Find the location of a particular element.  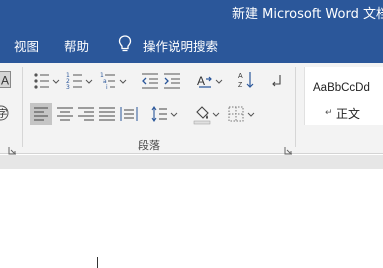

paragraph-group-label: 段落 is located at coordinates (149, 145).